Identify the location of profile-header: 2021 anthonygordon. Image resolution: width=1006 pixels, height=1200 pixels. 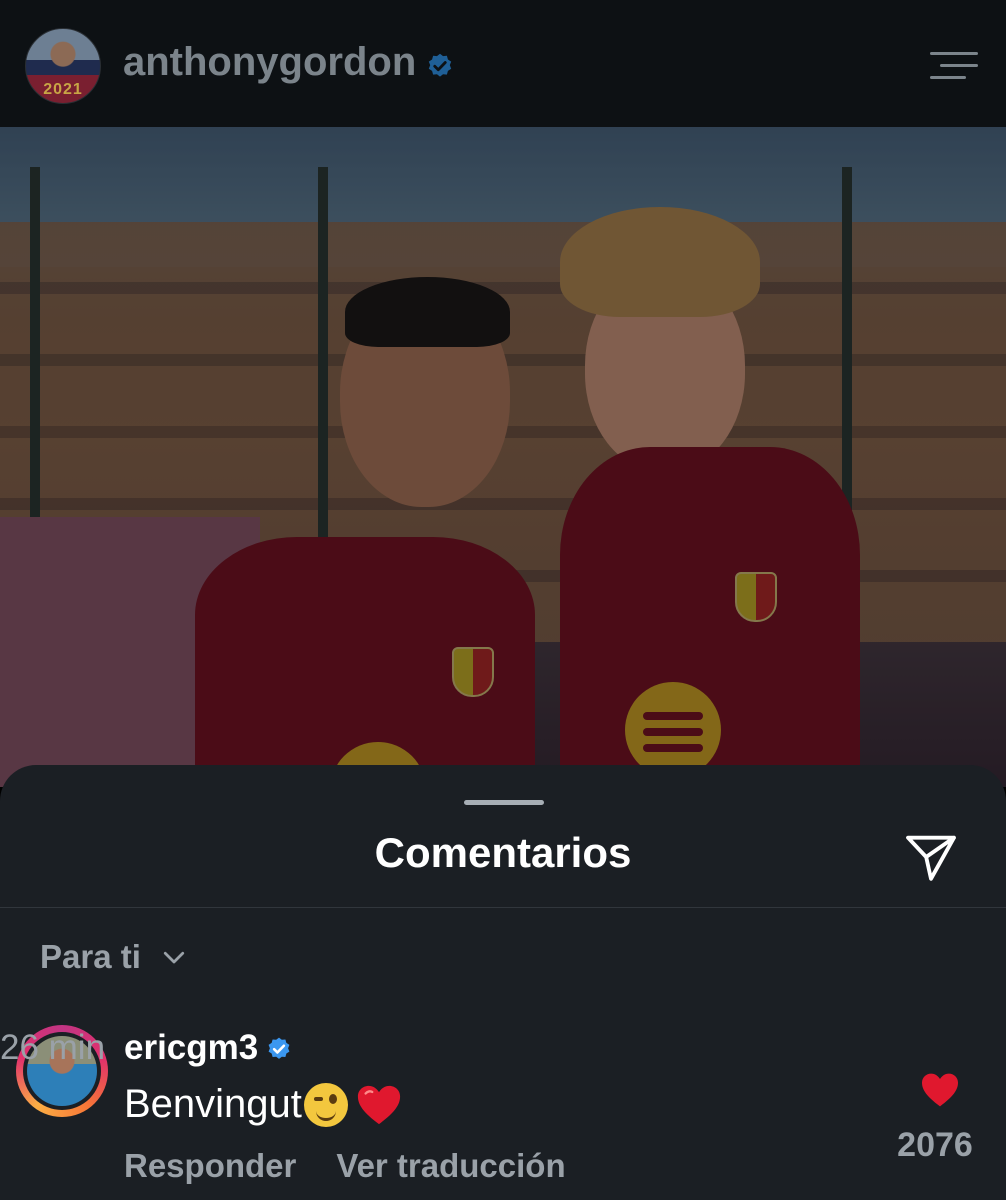
(503, 63).